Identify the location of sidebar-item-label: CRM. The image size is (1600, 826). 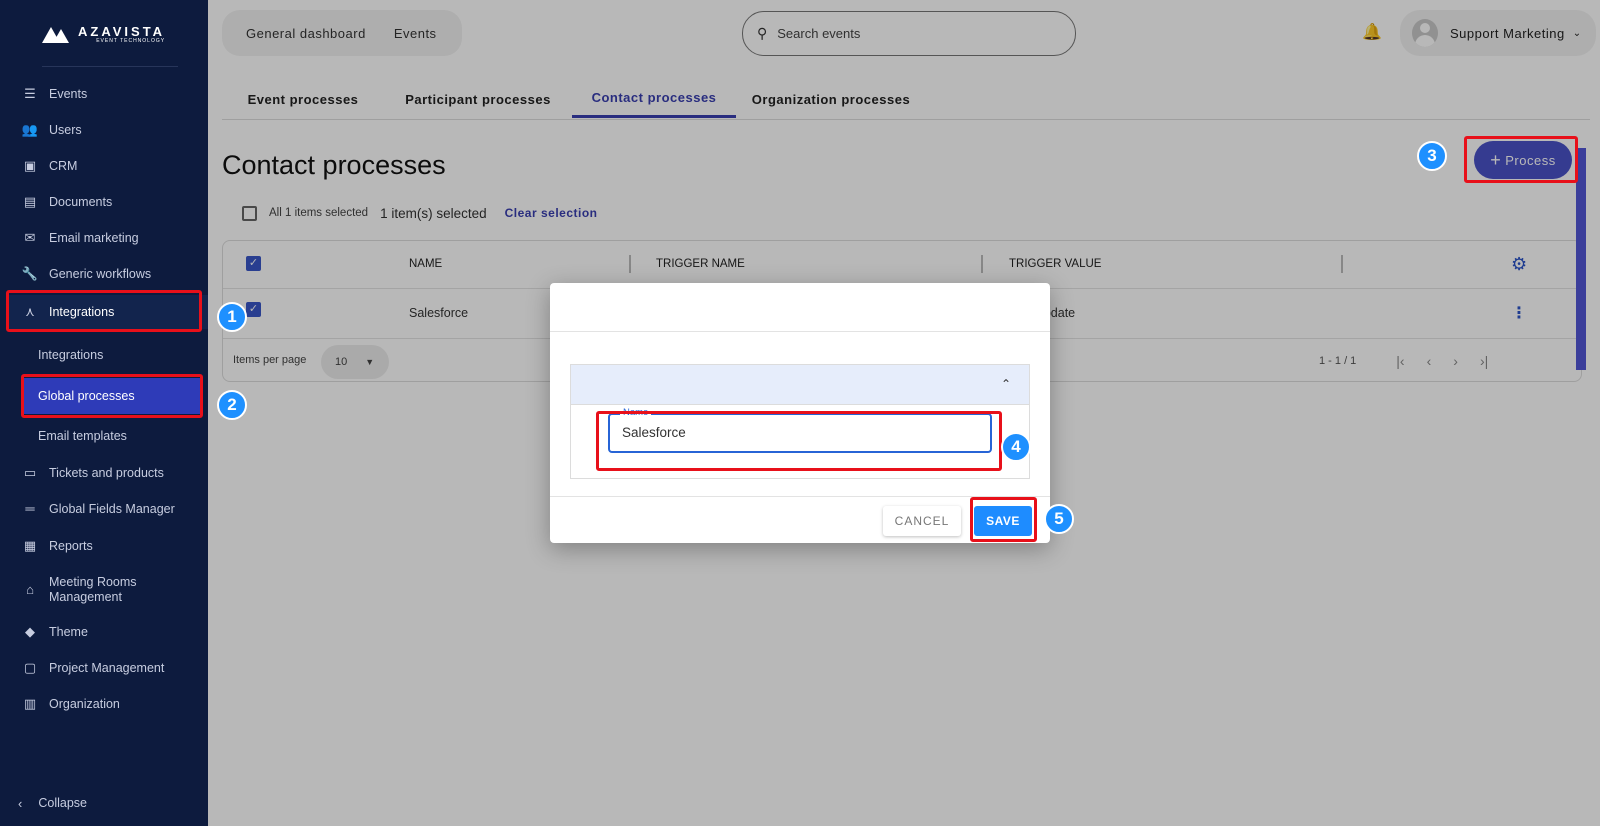
(63, 166).